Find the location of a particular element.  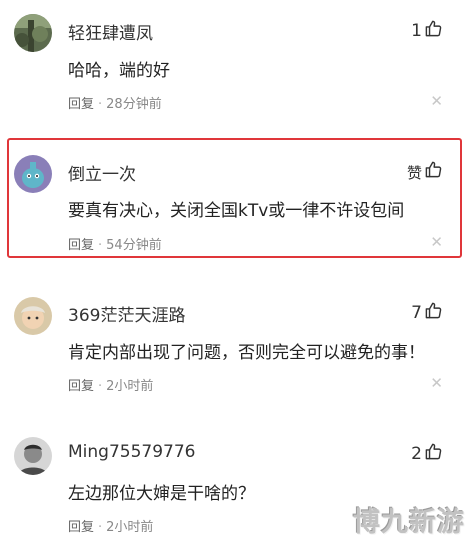

like-button: 2 is located at coordinates (427, 454).